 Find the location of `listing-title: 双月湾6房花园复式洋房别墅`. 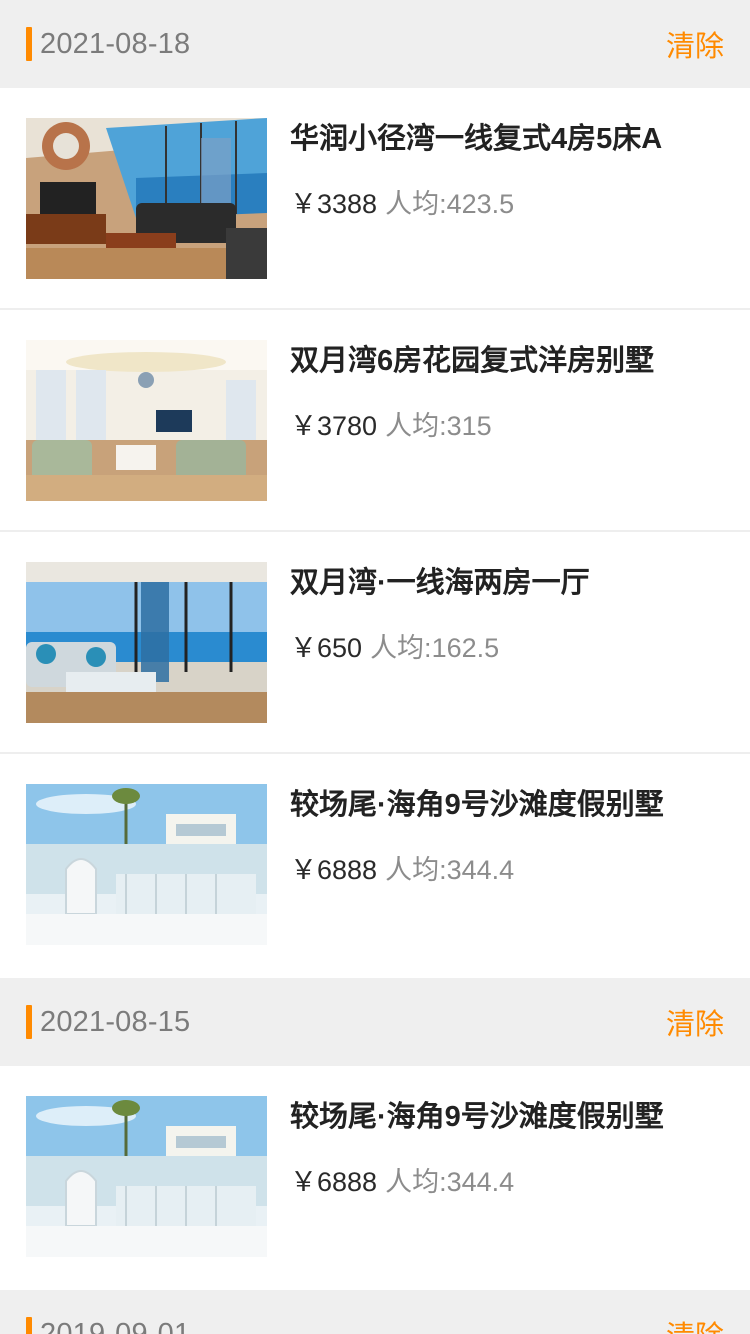

listing-title: 双月湾6房花园复式洋房别墅 is located at coordinates (472, 361).